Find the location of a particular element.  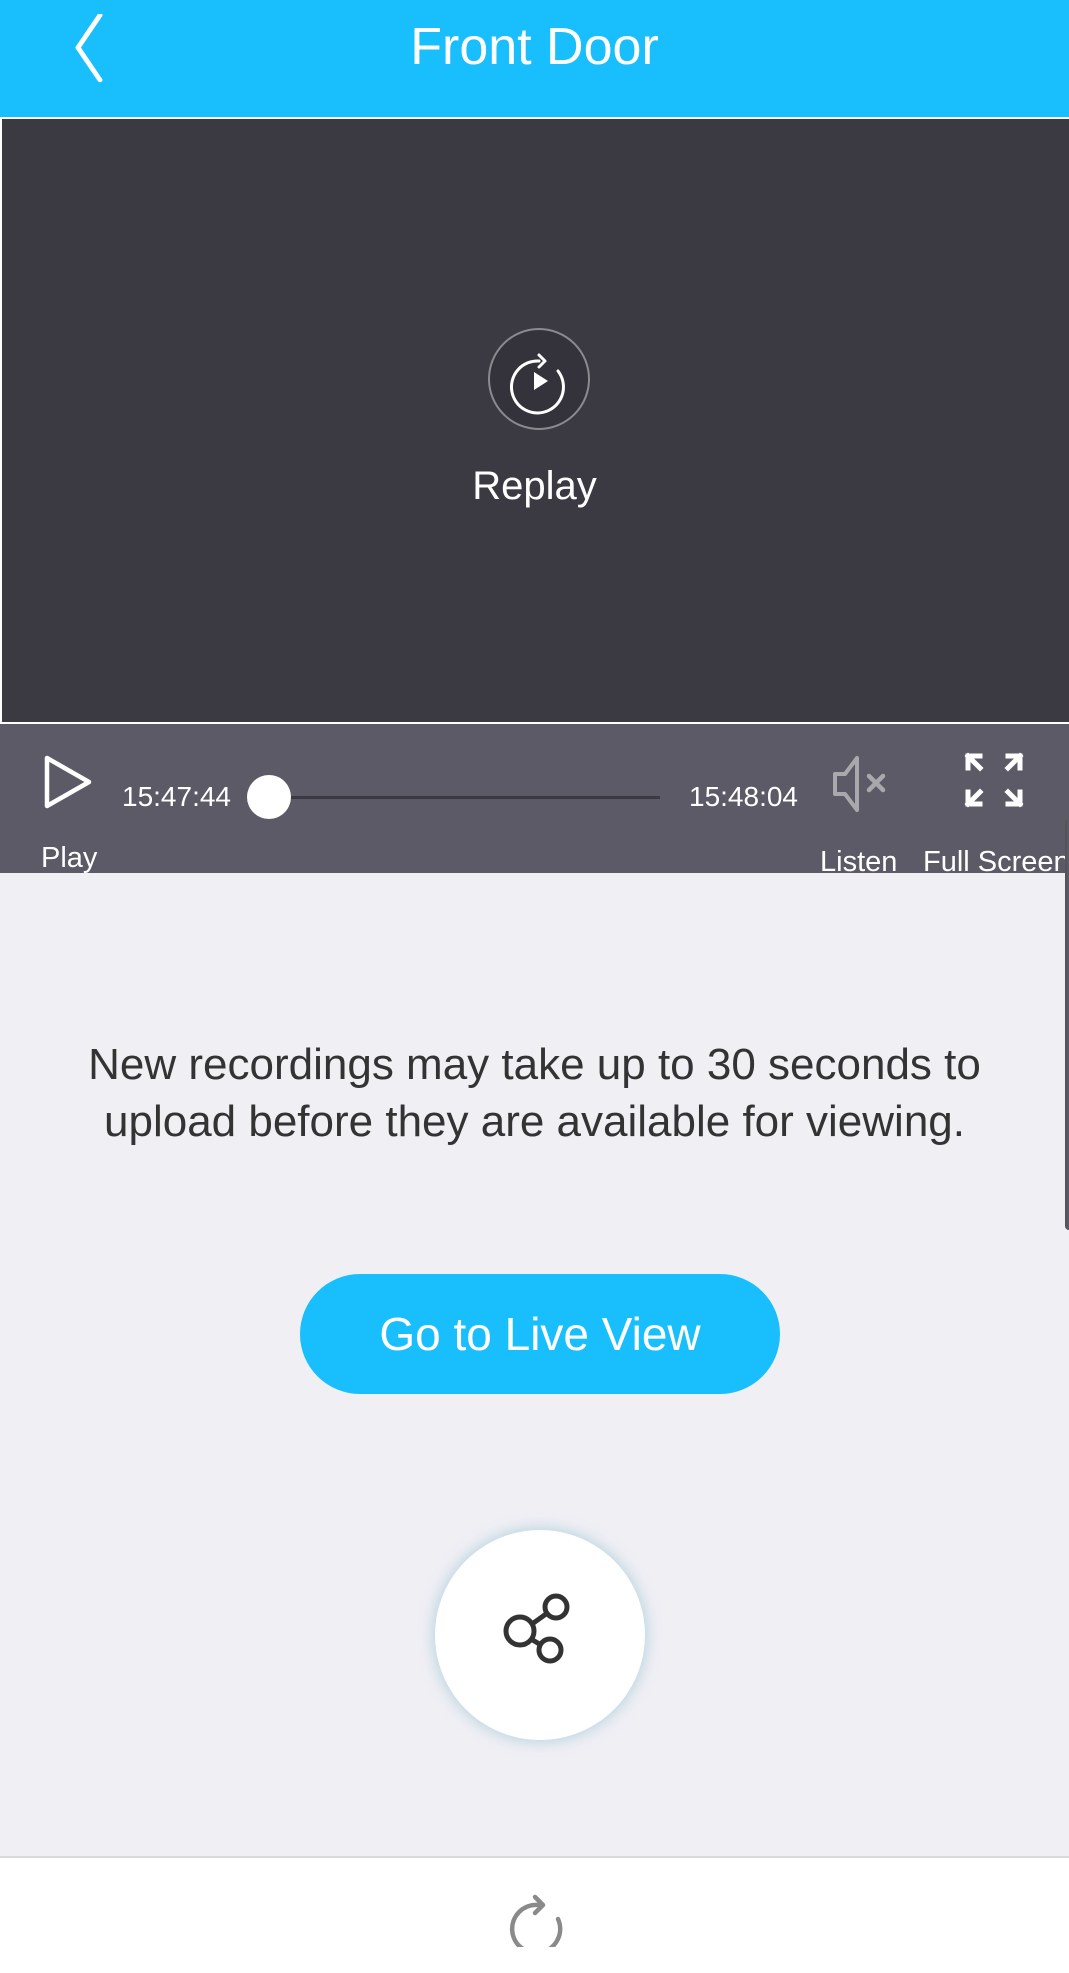

replay-icon is located at coordinates (539, 379).